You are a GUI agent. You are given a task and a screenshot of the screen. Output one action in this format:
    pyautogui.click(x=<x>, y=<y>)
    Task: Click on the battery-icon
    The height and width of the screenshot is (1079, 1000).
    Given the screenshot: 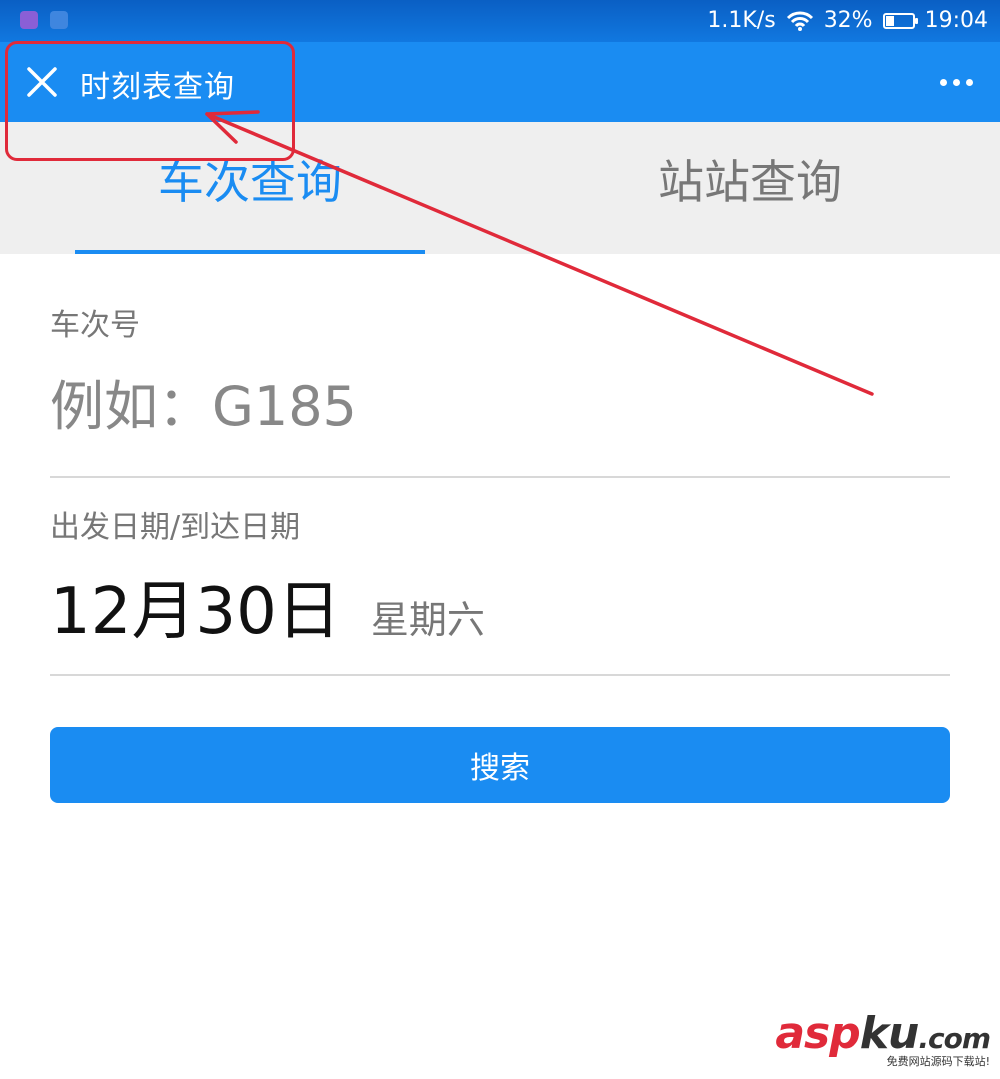 What is the action you would take?
    pyautogui.click(x=900, y=20)
    